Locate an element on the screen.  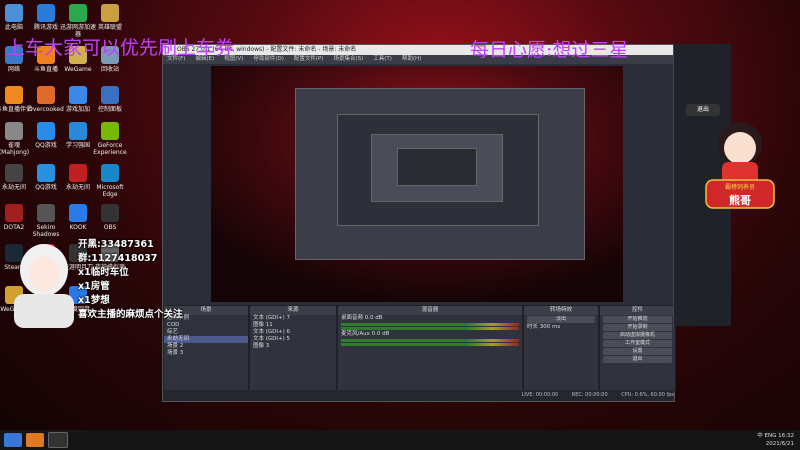
mixer-channel-name: 桌面音频 is located at coordinates (352, 318).